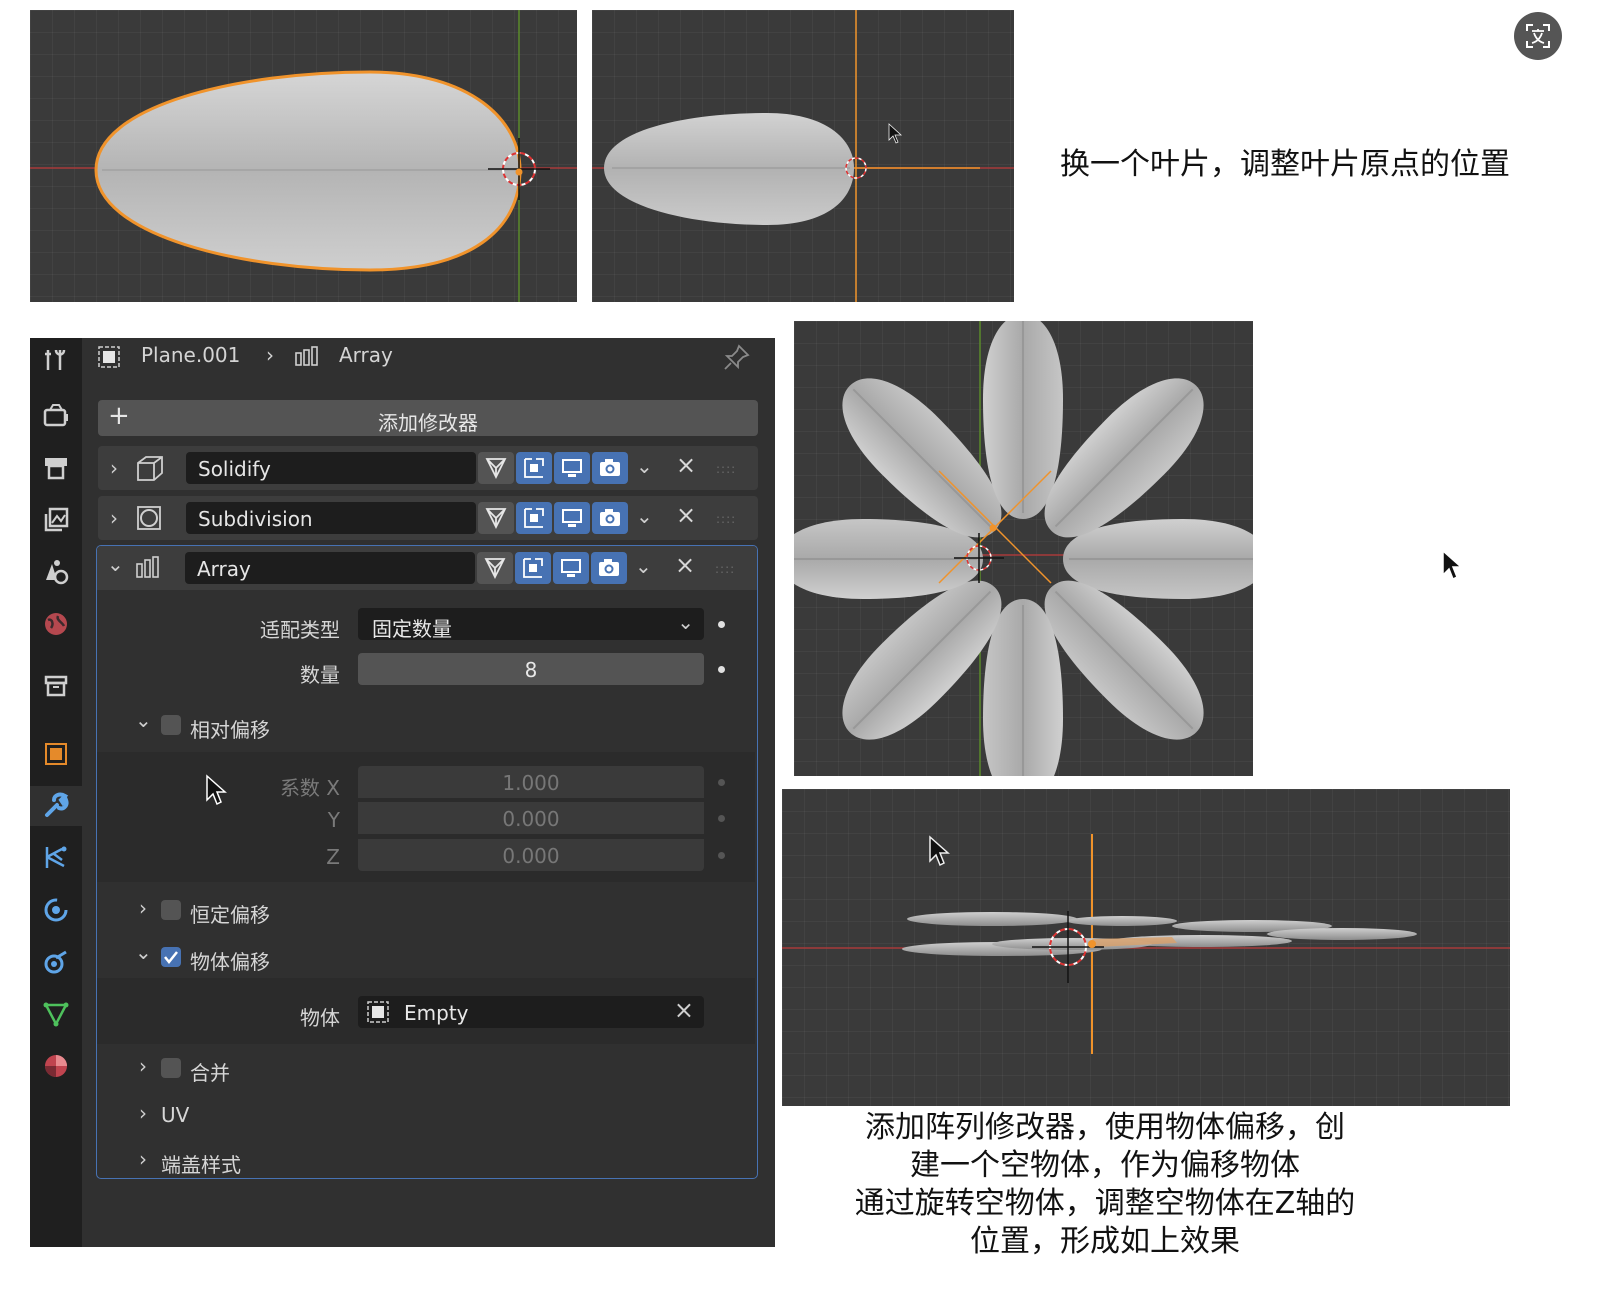 This screenshot has height=1293, width=1613. I want to click on tab-world, so click(56, 624).